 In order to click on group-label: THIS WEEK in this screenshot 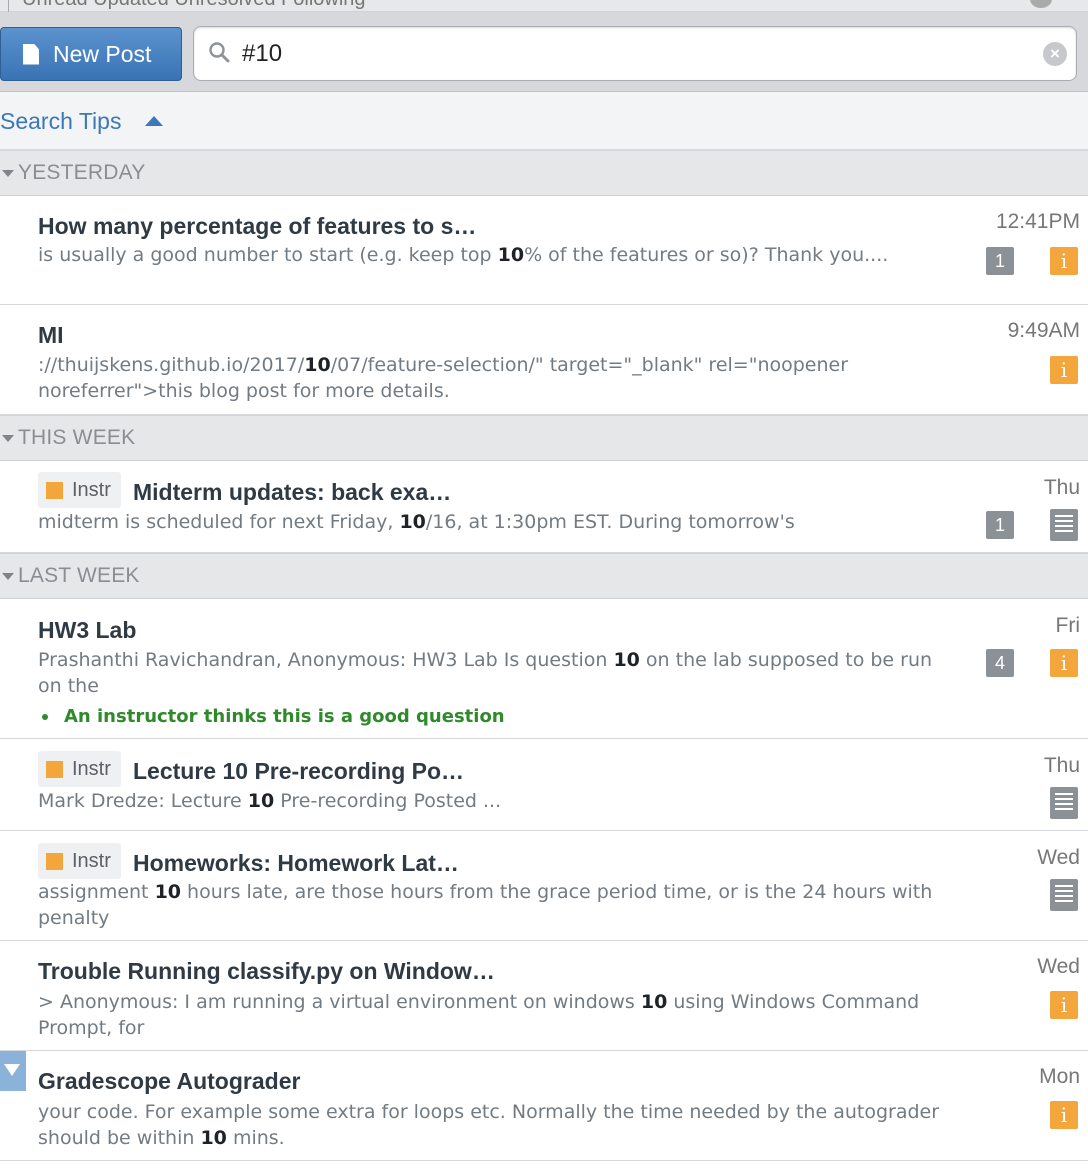, I will do `click(77, 437)`.